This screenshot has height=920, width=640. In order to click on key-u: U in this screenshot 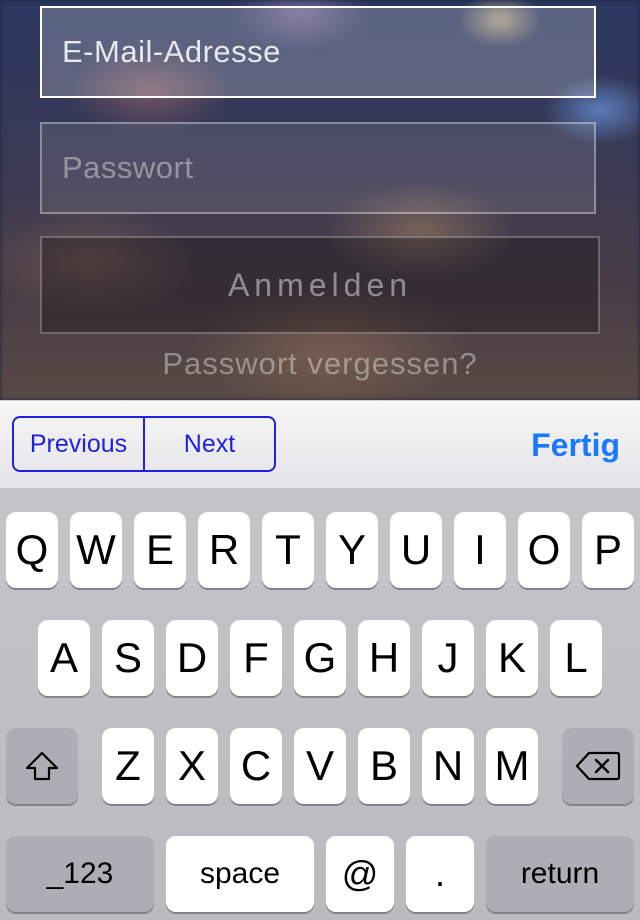, I will do `click(416, 550)`.